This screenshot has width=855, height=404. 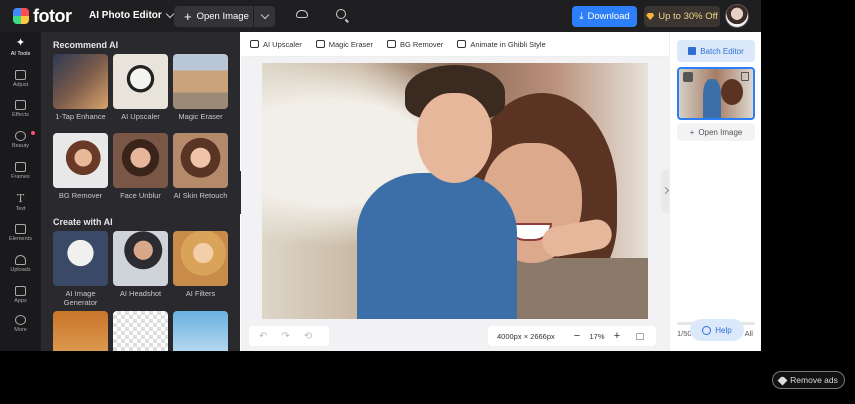 What do you see at coordinates (715, 191) in the screenshot?
I see `batch-panel: Batch Editor + Open Image 1/50 Clear All` at bounding box center [715, 191].